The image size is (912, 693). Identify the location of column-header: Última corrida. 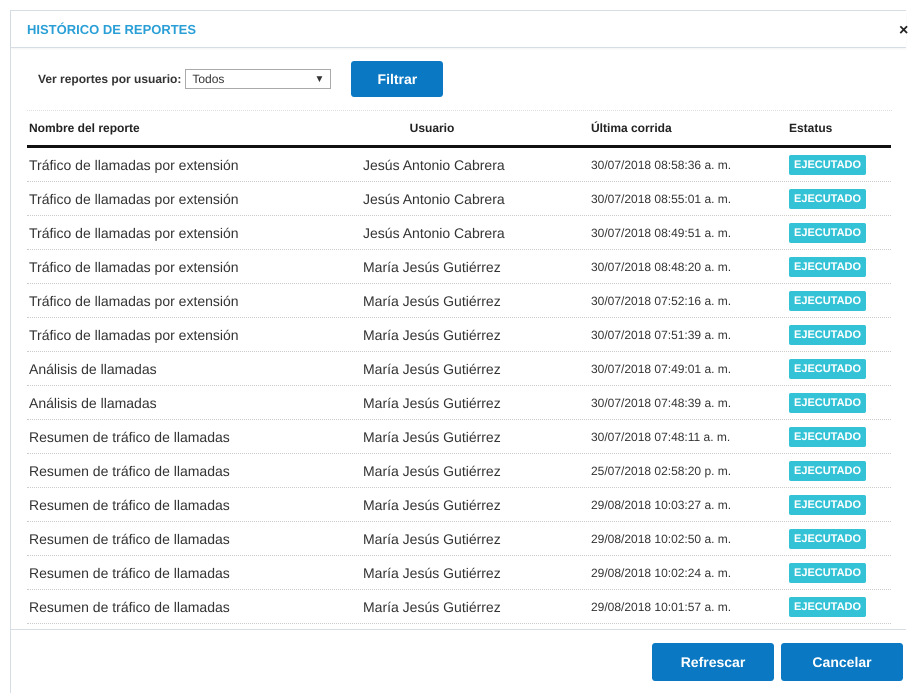
(632, 128).